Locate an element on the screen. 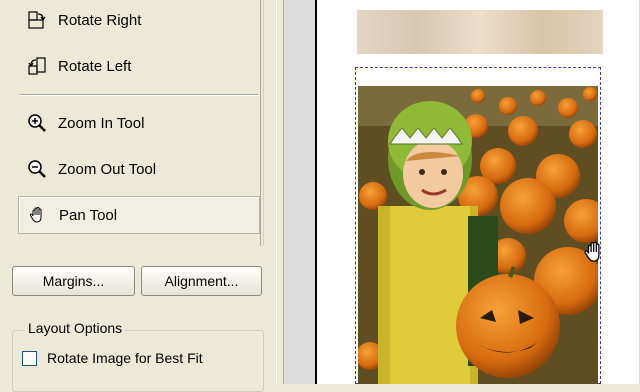 The width and height of the screenshot is (640, 392). rotate-left-tool: Rotate Left is located at coordinates (138, 66).